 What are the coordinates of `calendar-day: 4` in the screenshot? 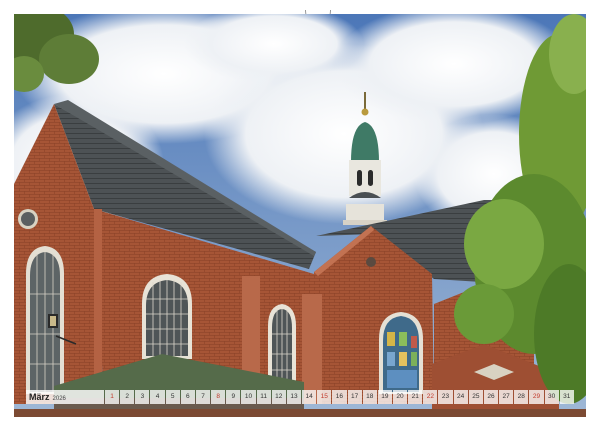 It's located at (157, 397).